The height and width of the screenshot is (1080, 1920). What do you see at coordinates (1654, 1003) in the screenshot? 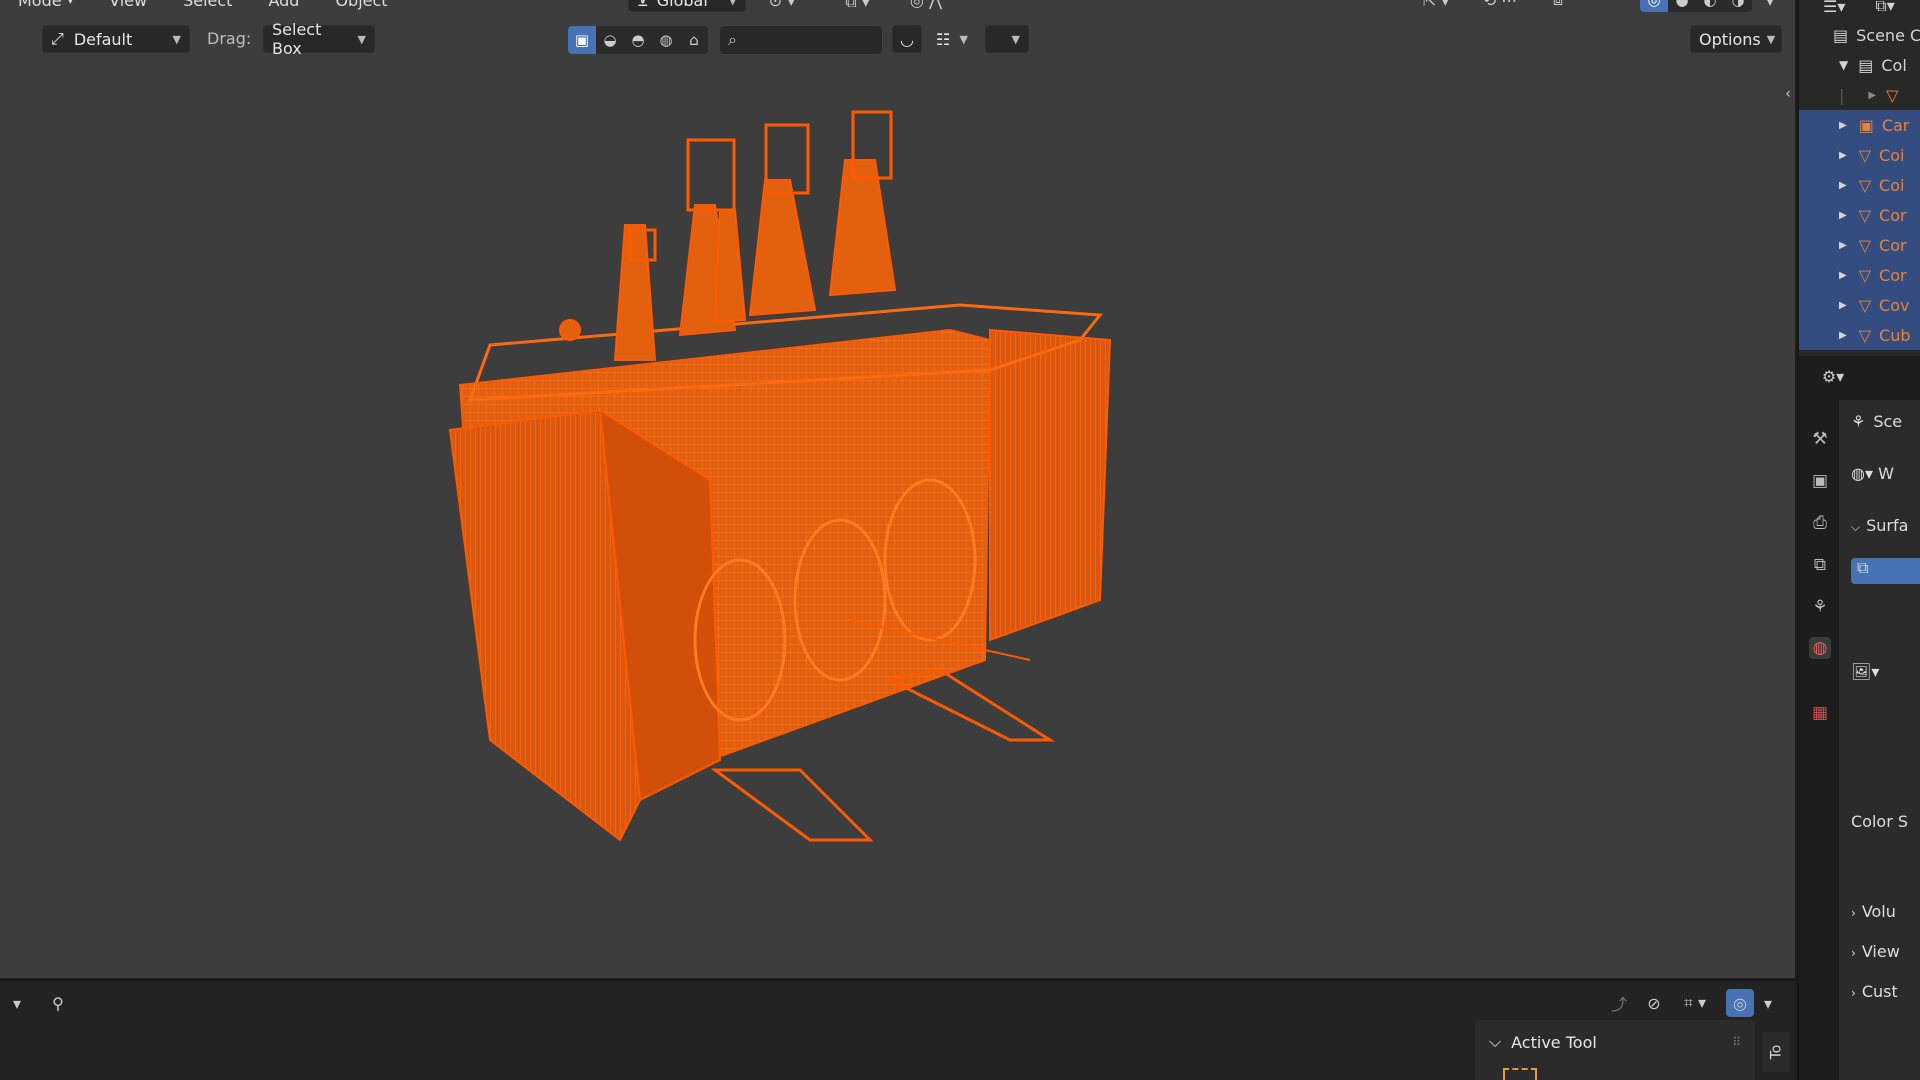
I see `link-icon: ⊘` at bounding box center [1654, 1003].